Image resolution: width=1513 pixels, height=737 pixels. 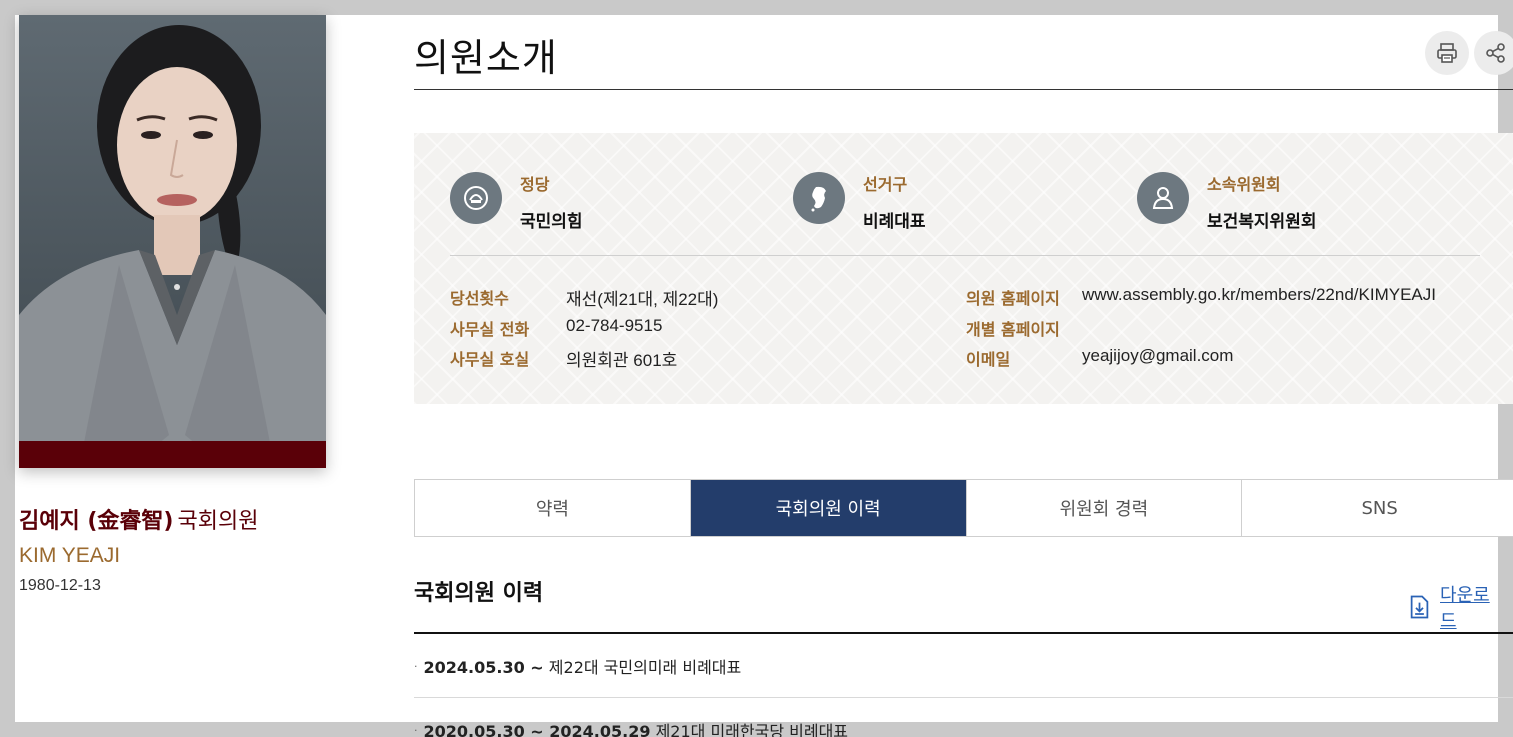 I want to click on committee-value: 보건복지위원회, so click(x=1262, y=222).